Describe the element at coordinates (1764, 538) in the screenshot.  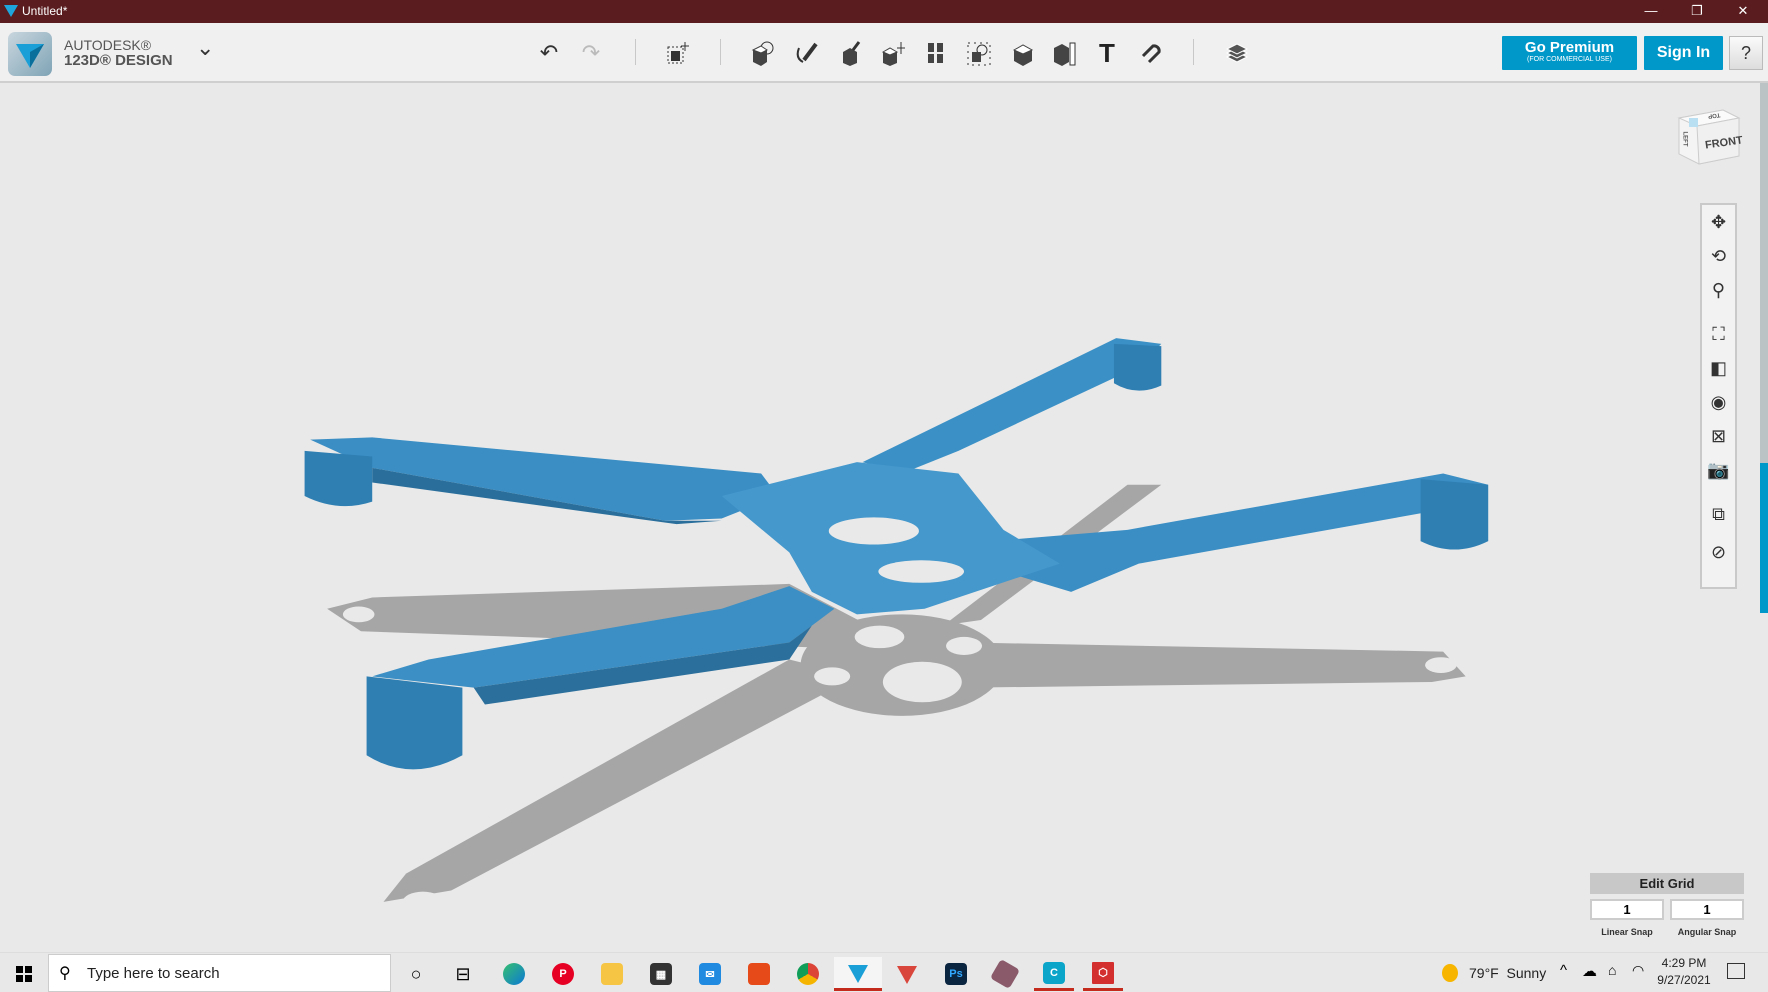
I see `side-panel-toggle` at that location.